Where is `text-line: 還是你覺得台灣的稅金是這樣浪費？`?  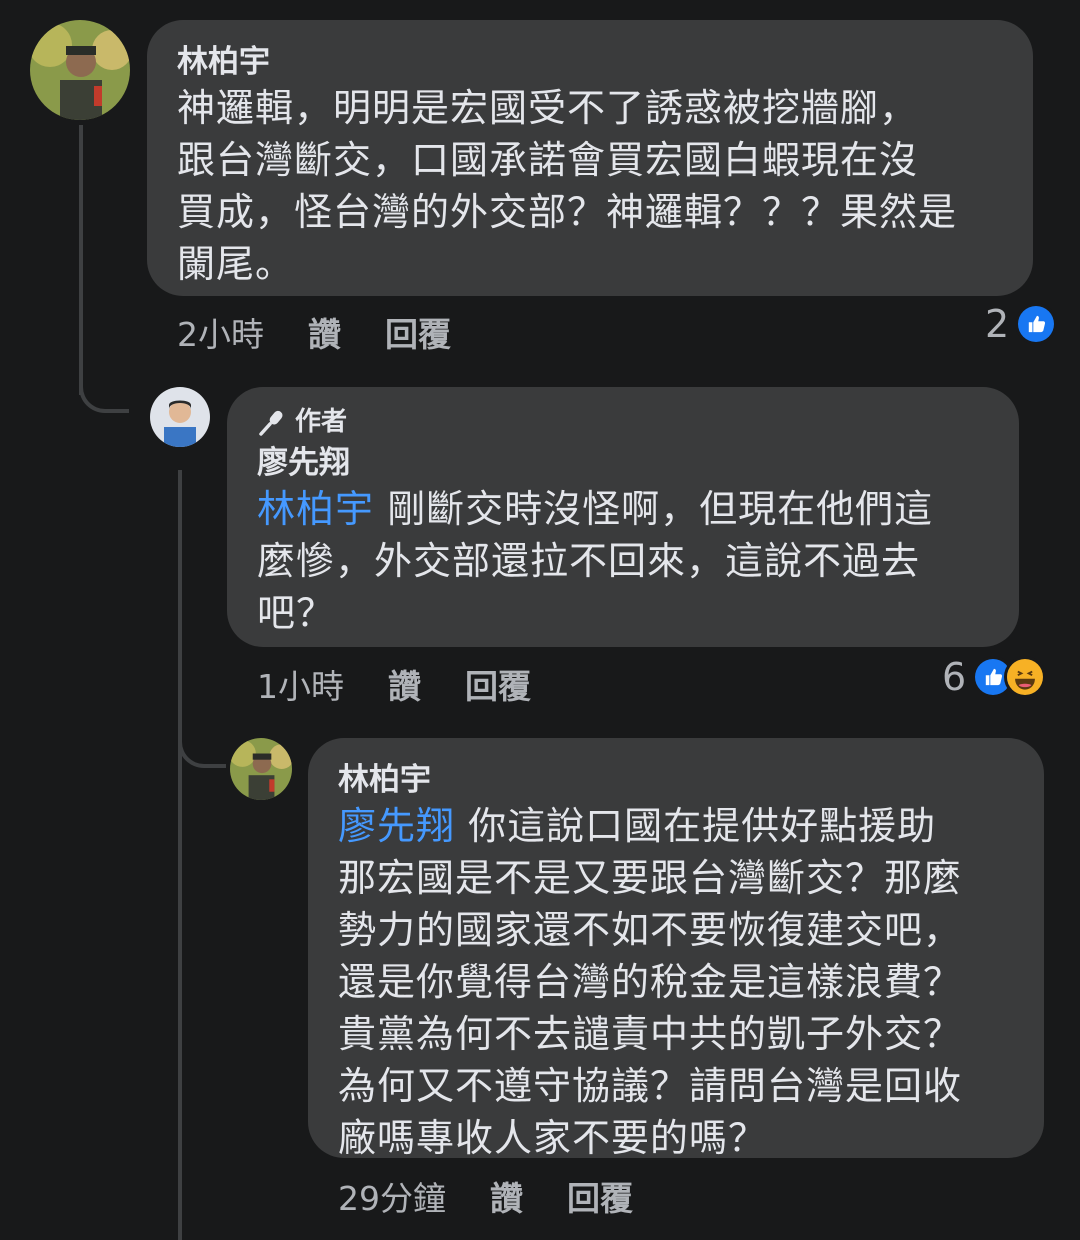 text-line: 還是你覺得台灣的稅金是這樣浪費？ is located at coordinates (650, 982).